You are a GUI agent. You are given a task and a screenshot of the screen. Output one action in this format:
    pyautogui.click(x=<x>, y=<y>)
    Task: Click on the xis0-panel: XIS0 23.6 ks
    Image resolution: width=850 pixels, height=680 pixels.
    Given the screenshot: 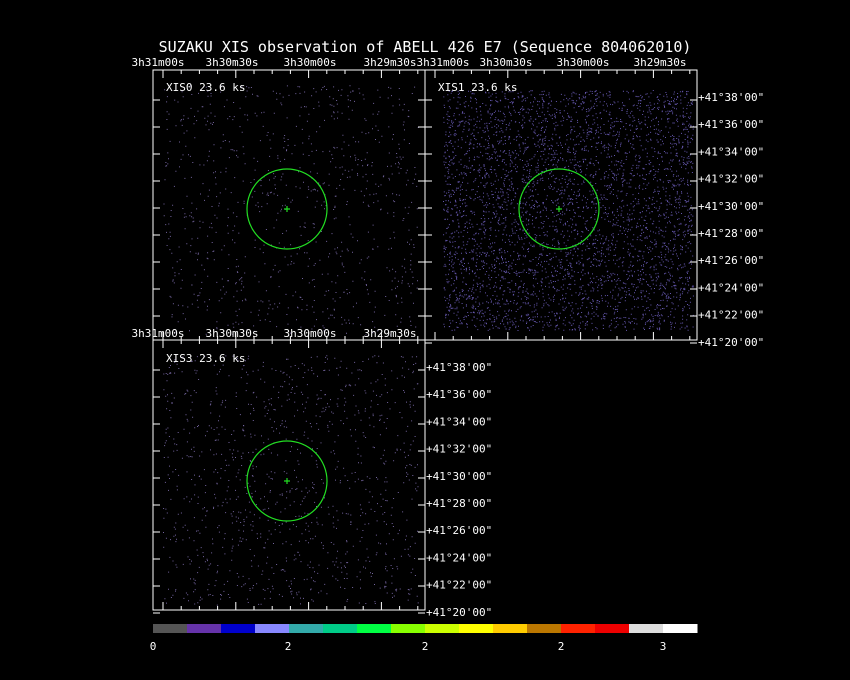 What is the action you would take?
    pyautogui.click(x=289, y=206)
    